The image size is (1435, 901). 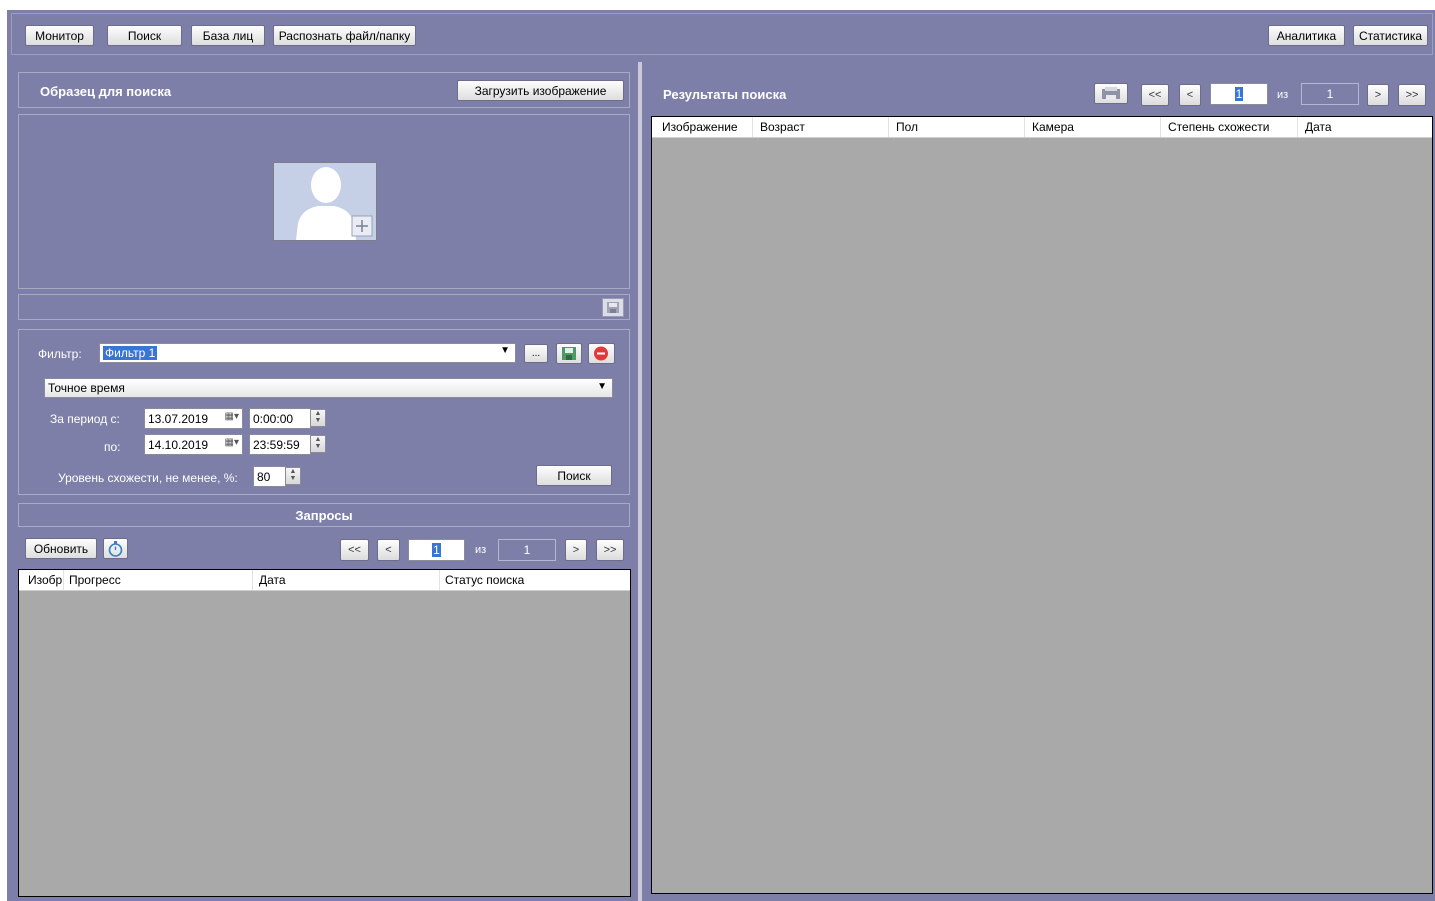 What do you see at coordinates (86, 388) in the screenshot?
I see `time-mode-value: Точное время` at bounding box center [86, 388].